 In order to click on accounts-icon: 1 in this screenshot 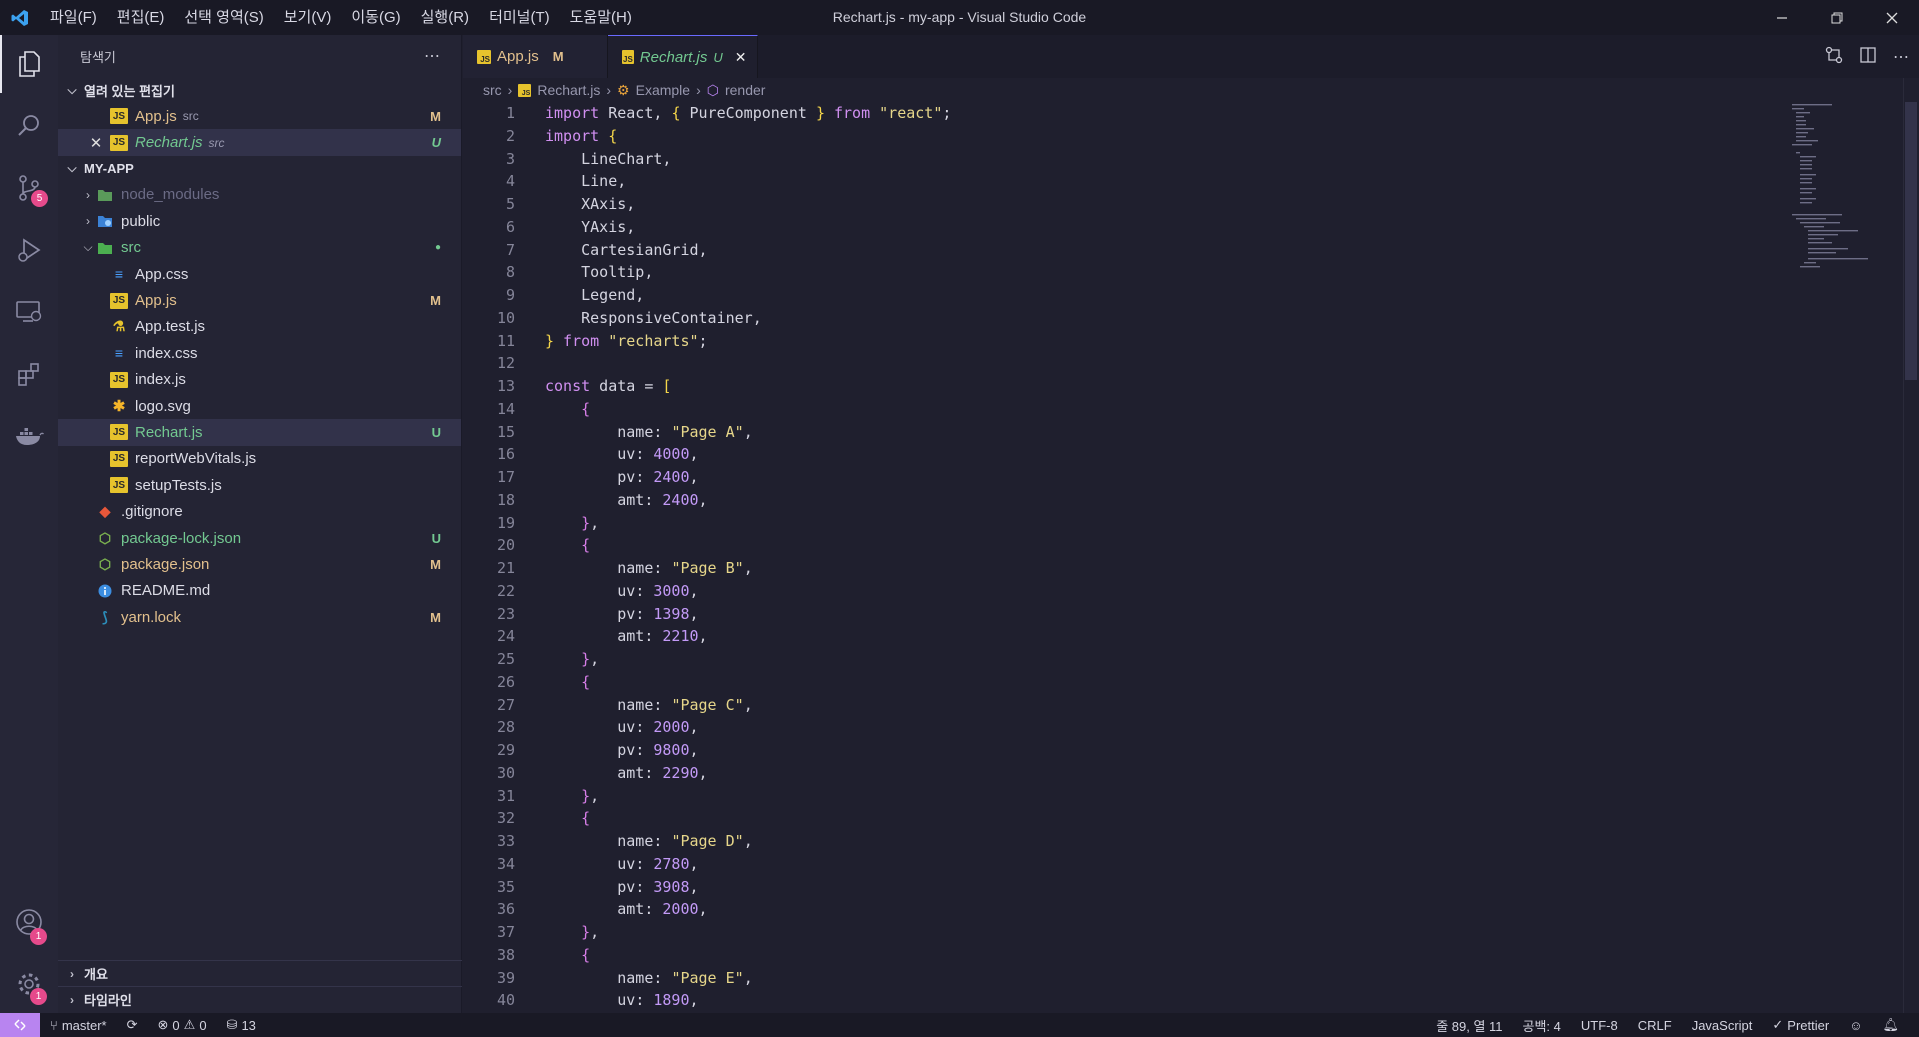, I will do `click(29, 922)`.